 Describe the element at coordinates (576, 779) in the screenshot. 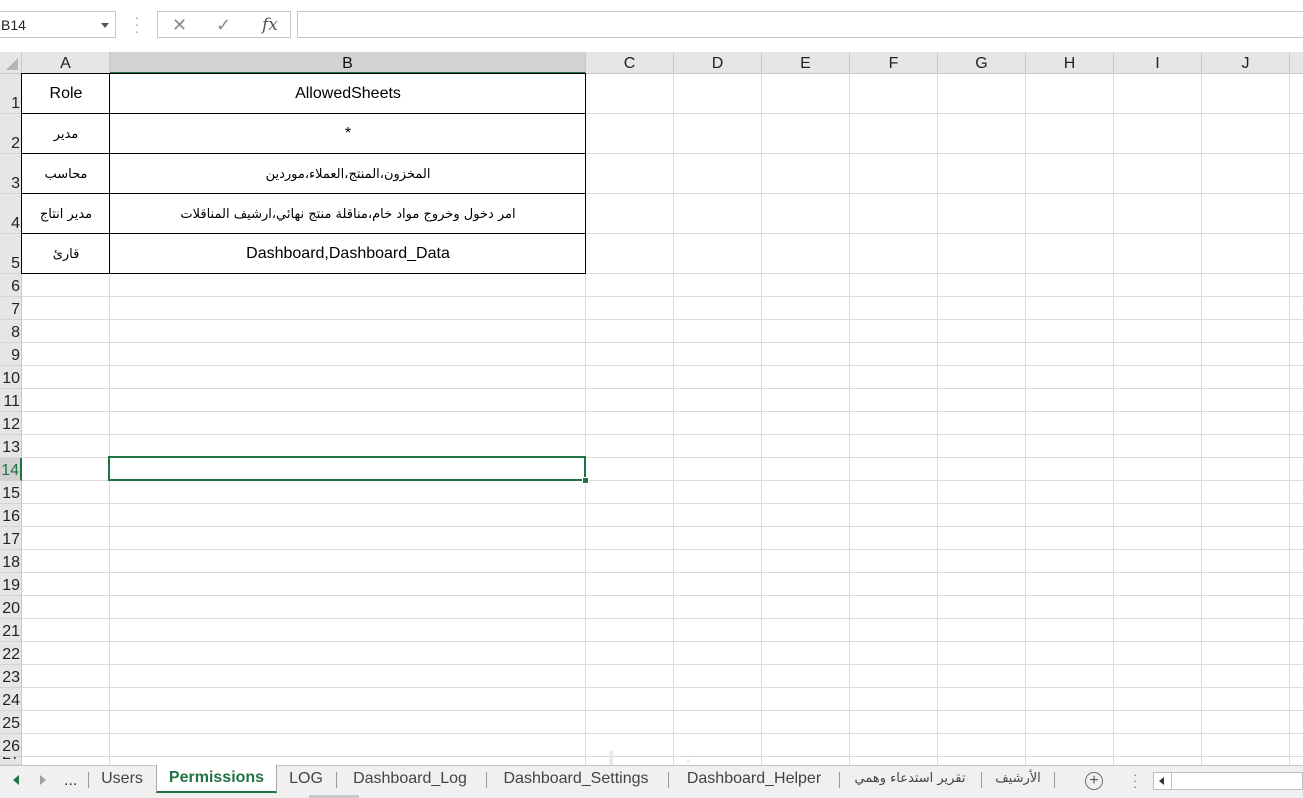

I see `tab-dashboard-settings: Dashboard_Settings` at that location.